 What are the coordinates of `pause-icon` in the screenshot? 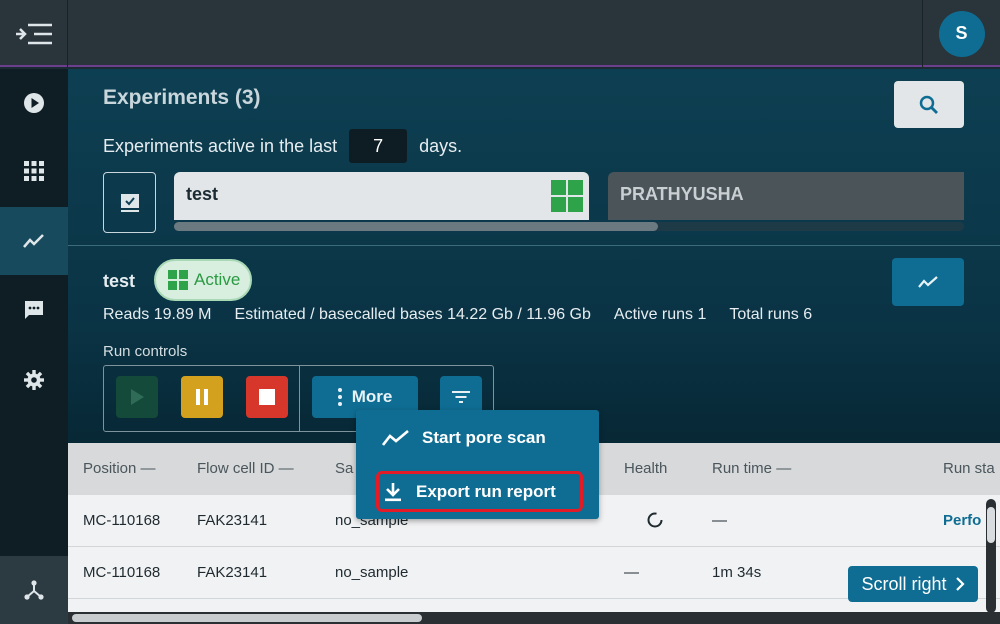 It's located at (202, 397).